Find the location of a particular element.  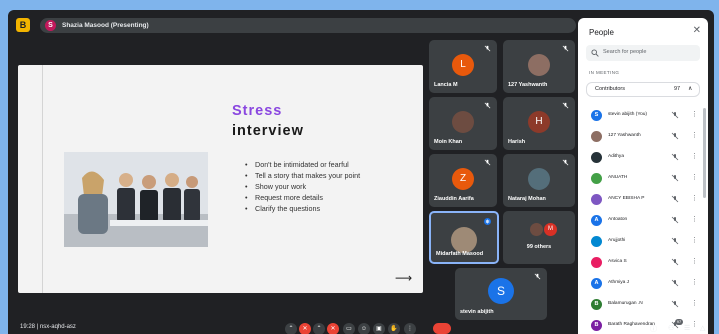

participant-name: Balamurugan .N is located at coordinates (625, 303).